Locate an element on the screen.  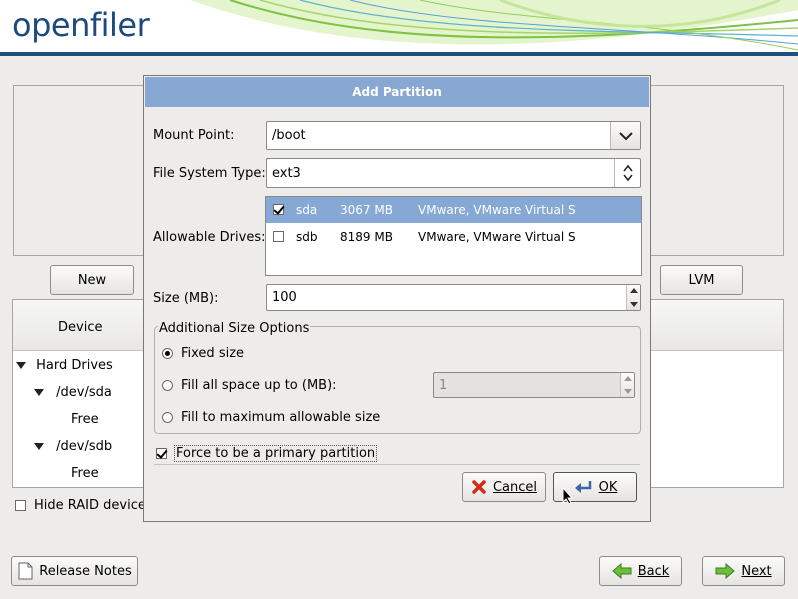
next-button: Next is located at coordinates (743, 571).